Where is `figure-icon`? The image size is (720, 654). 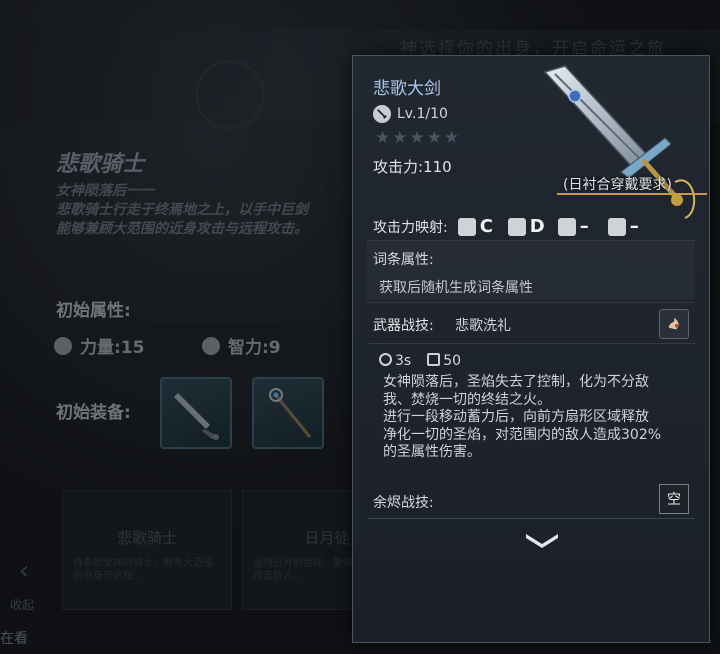
figure-icon is located at coordinates (616, 226).